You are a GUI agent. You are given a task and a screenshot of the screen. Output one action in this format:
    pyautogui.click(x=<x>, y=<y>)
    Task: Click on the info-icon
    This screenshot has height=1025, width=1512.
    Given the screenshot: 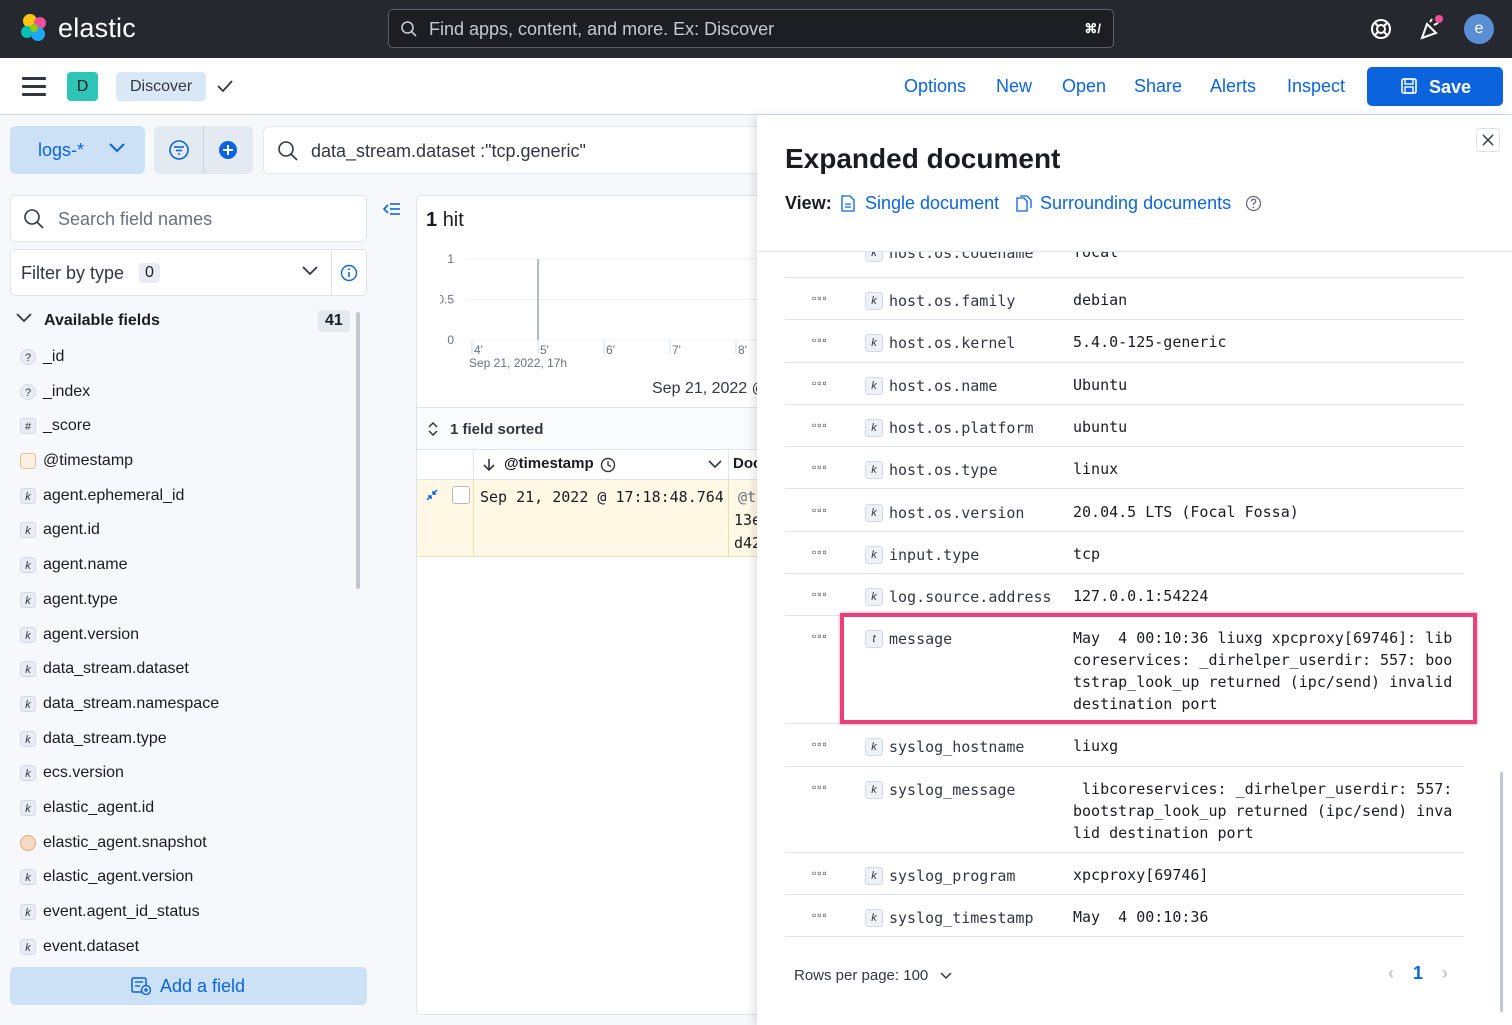 What is the action you would take?
    pyautogui.click(x=349, y=273)
    